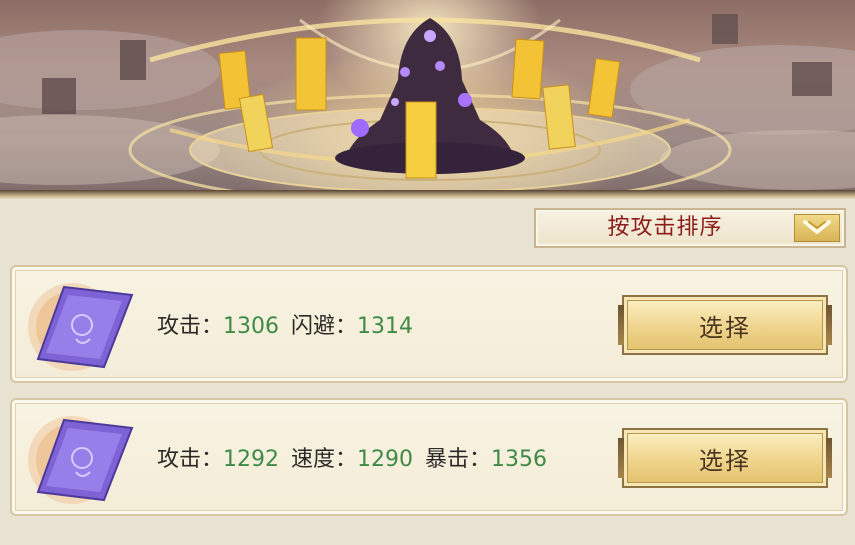 The width and height of the screenshot is (855, 545). Describe the element at coordinates (324, 459) in the screenshot. I see `stat-label: 速度：` at that location.